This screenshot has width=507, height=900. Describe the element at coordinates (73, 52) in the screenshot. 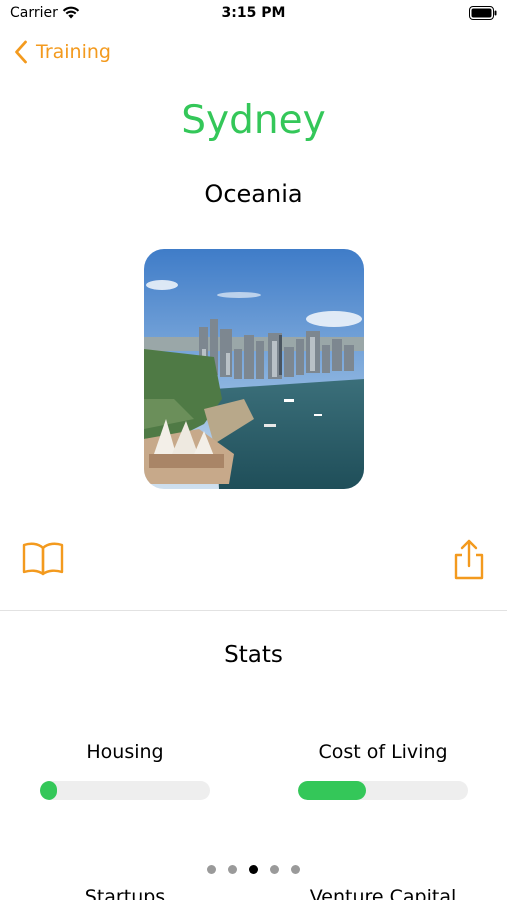

I see `back-label: Training` at that location.